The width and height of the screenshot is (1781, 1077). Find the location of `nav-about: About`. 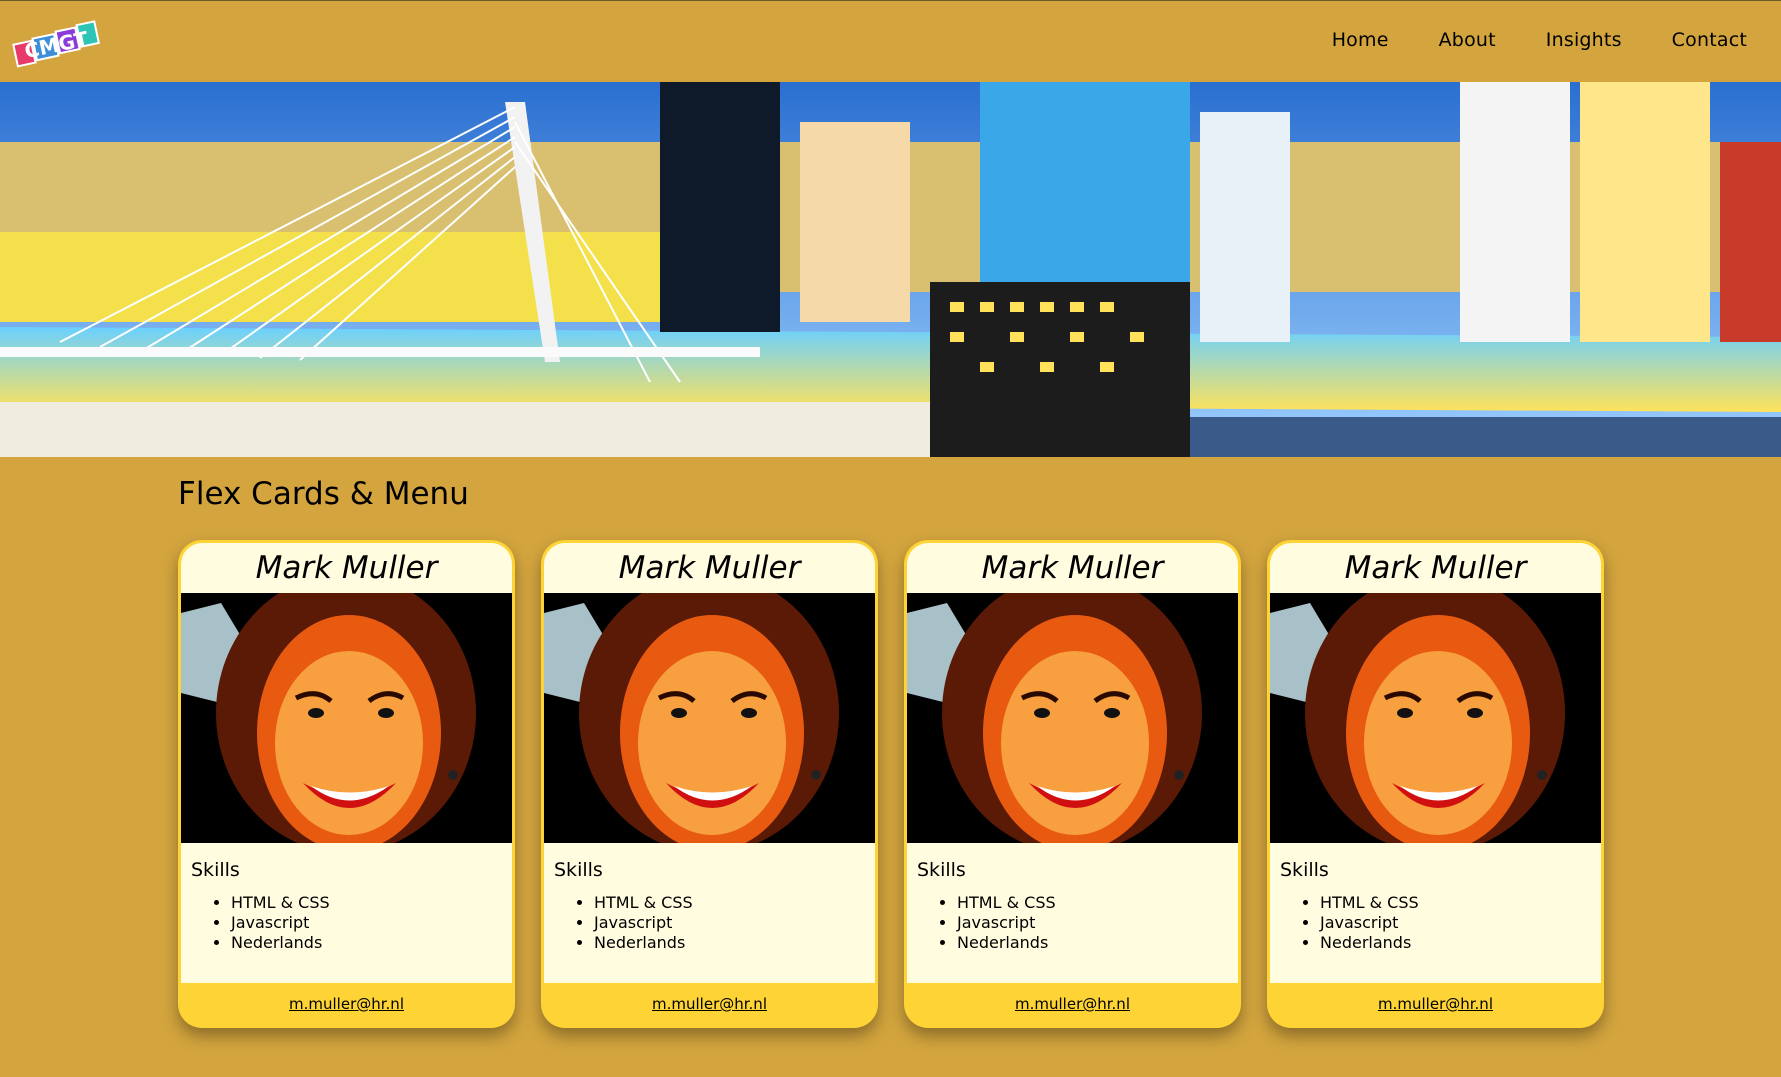

nav-about: About is located at coordinates (1467, 40).